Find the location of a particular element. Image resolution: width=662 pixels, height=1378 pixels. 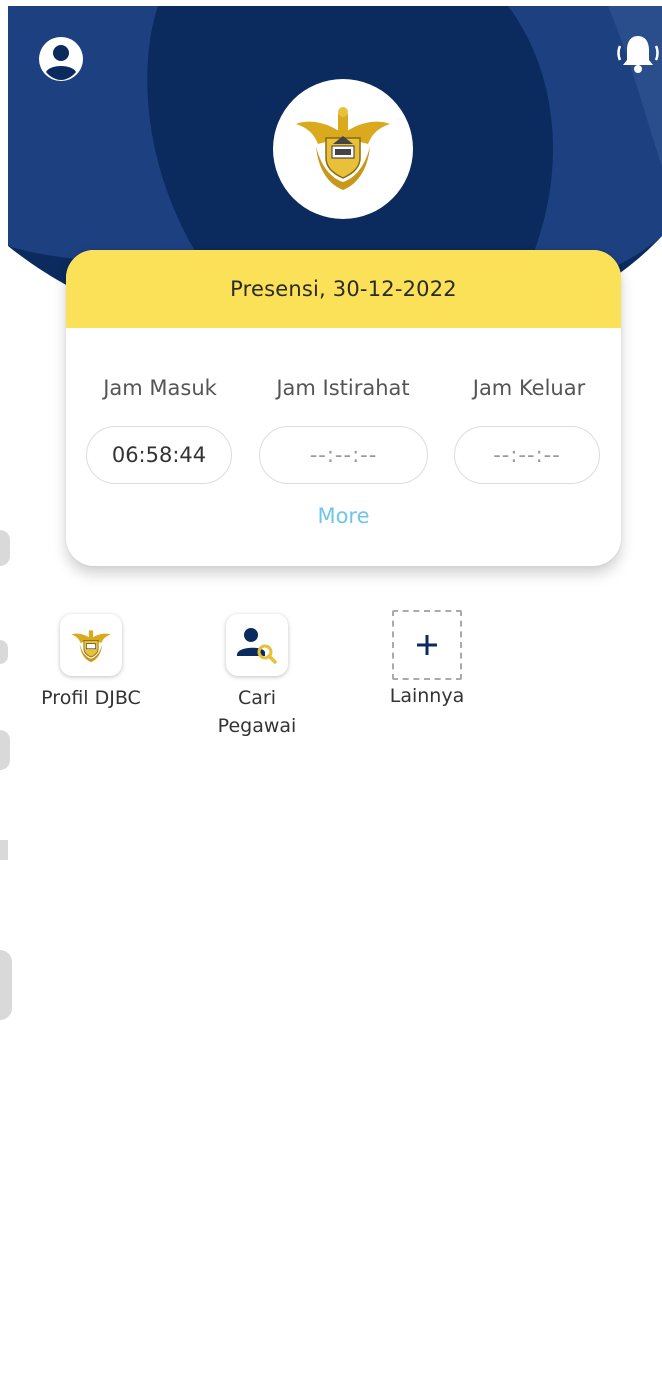

profile-button is located at coordinates (61, 59).